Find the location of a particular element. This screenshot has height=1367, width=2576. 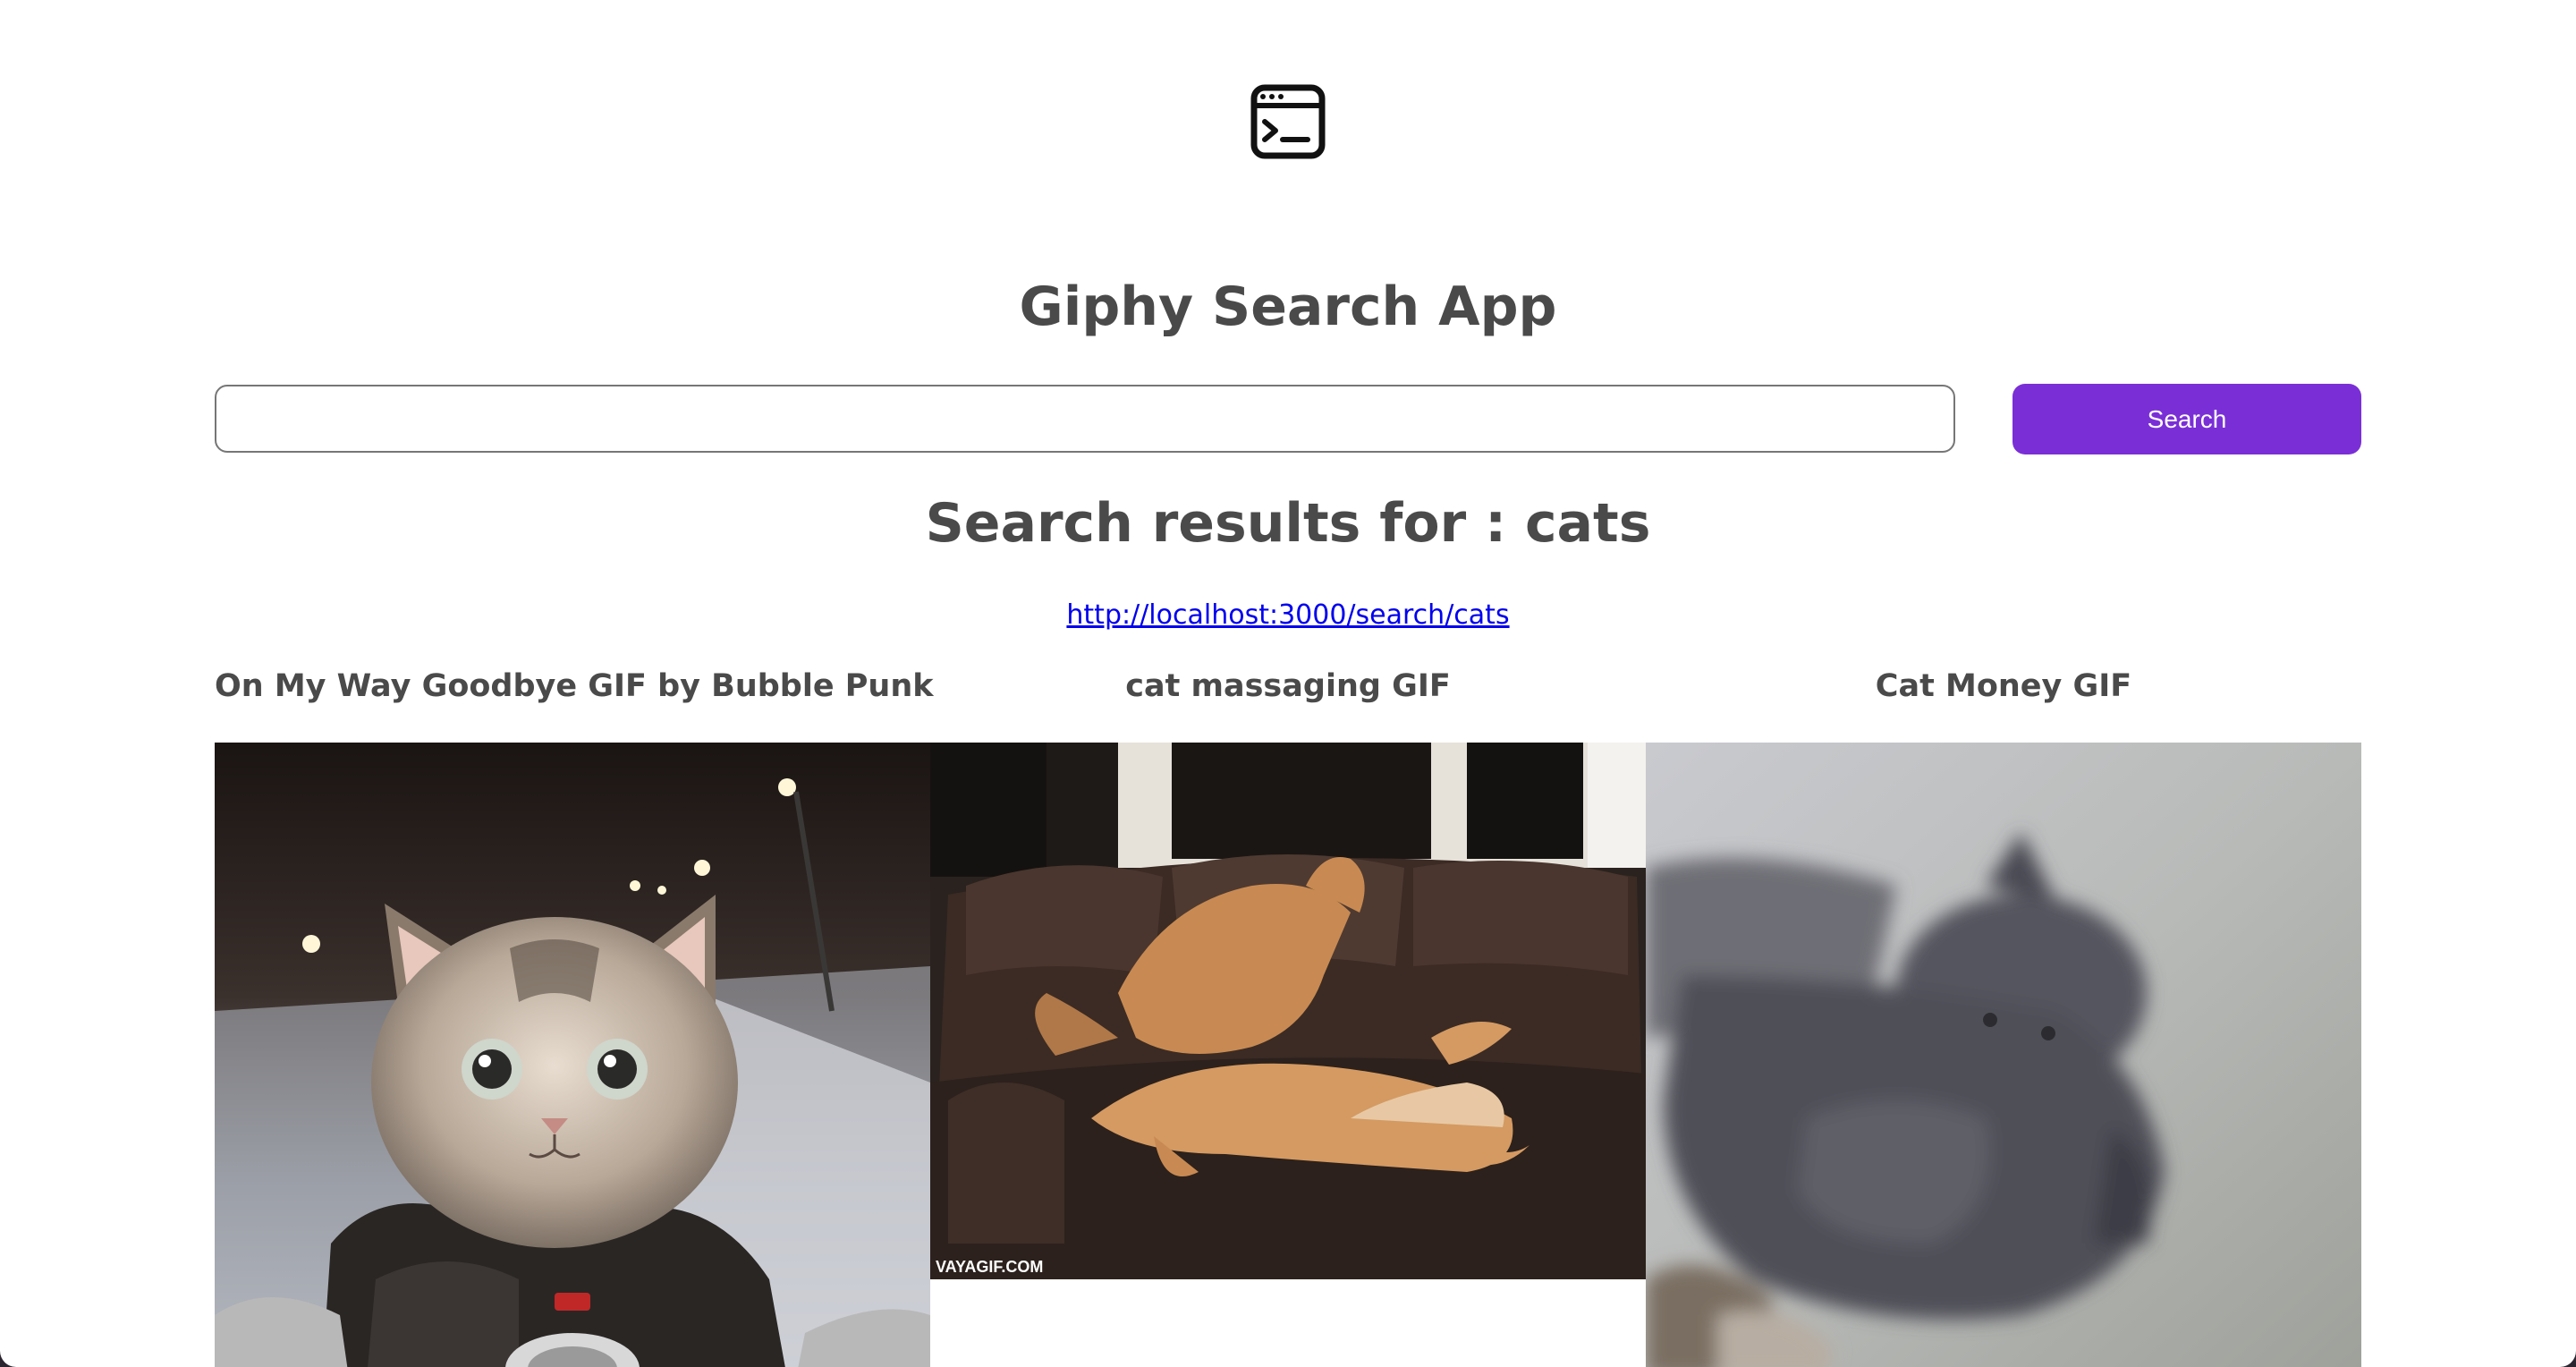

terminal-window-icon is located at coordinates (1288, 121).